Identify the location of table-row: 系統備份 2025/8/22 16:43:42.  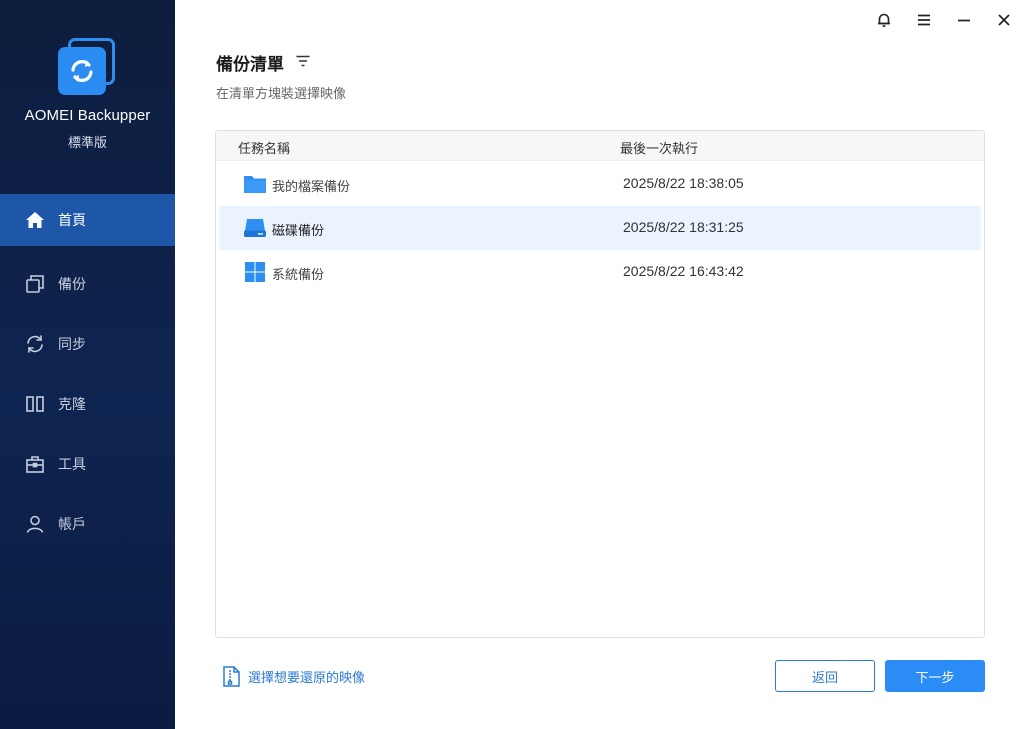
(600, 272).